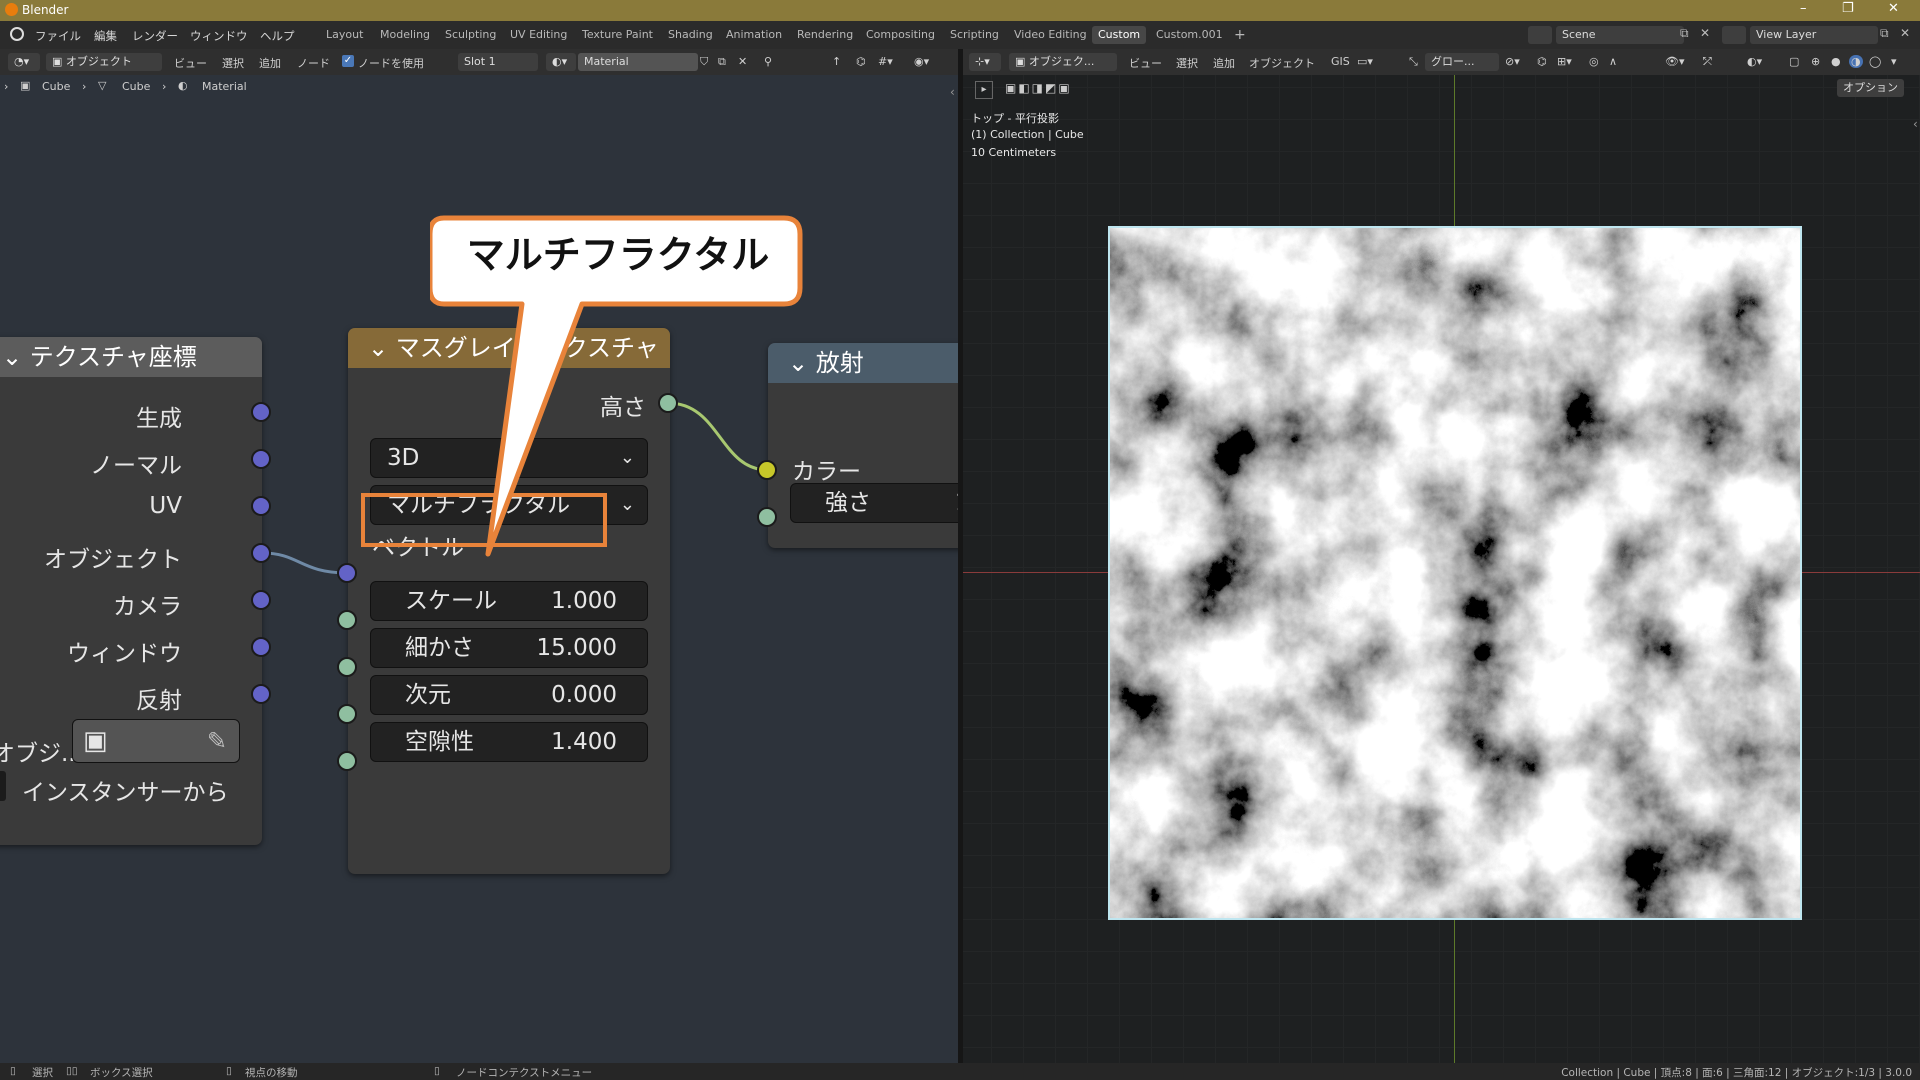 The width and height of the screenshot is (1920, 1080). What do you see at coordinates (155, 36) in the screenshot?
I see `menu-render: レンダー` at bounding box center [155, 36].